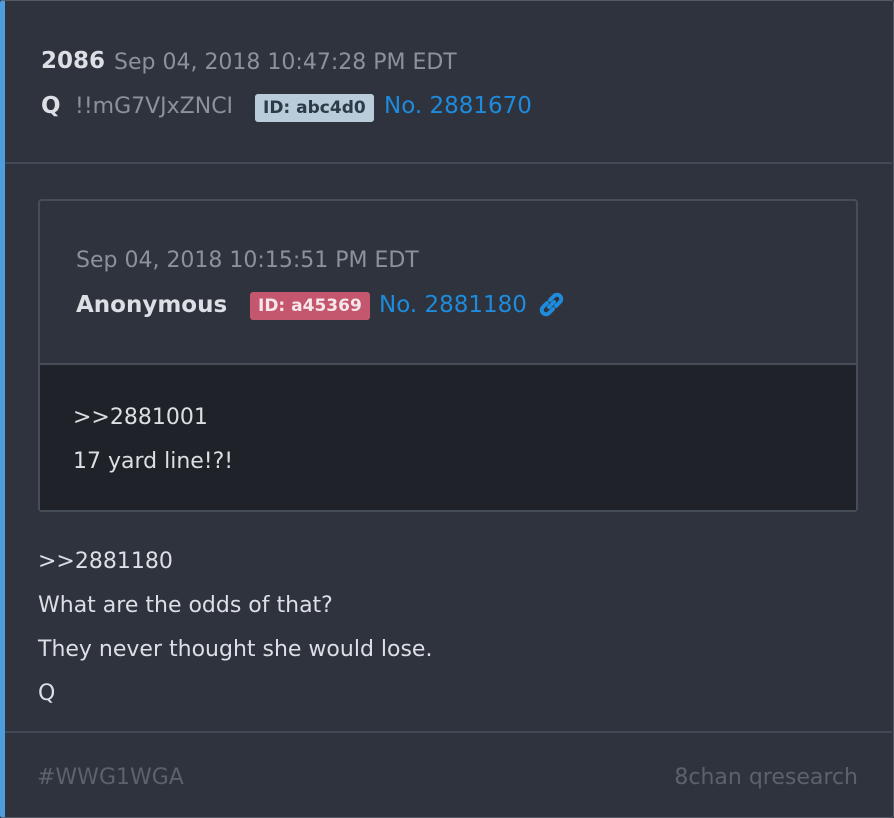 Image resolution: width=894 pixels, height=818 pixels. What do you see at coordinates (105, 561) in the screenshot?
I see `reply-ref: >>2881180` at bounding box center [105, 561].